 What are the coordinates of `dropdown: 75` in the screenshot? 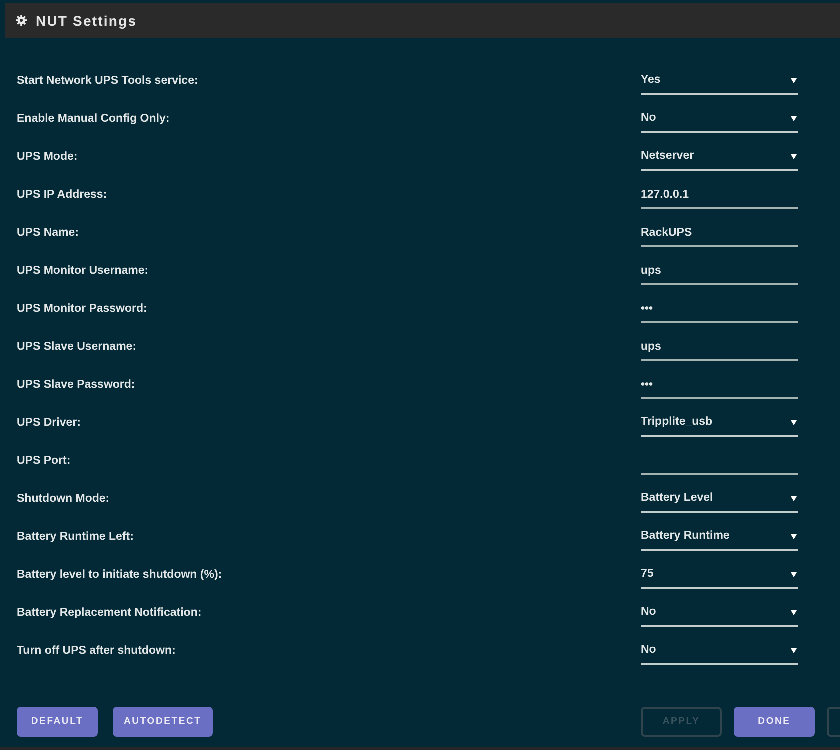 It's located at (719, 575).